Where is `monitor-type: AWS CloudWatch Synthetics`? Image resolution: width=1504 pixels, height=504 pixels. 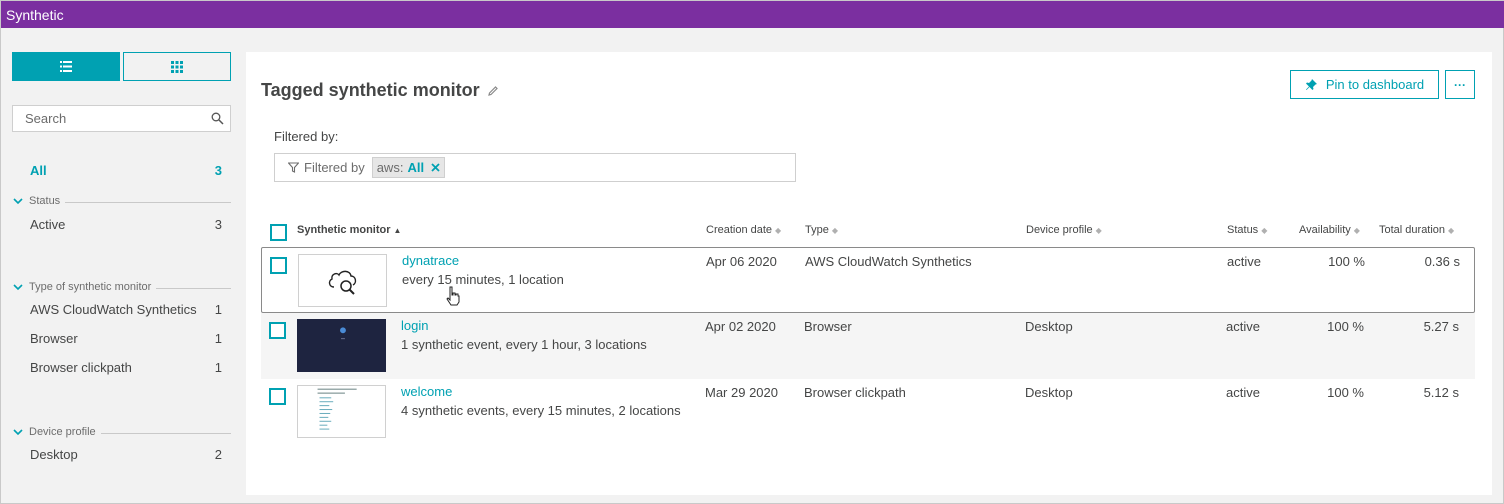 monitor-type: AWS CloudWatch Synthetics is located at coordinates (888, 261).